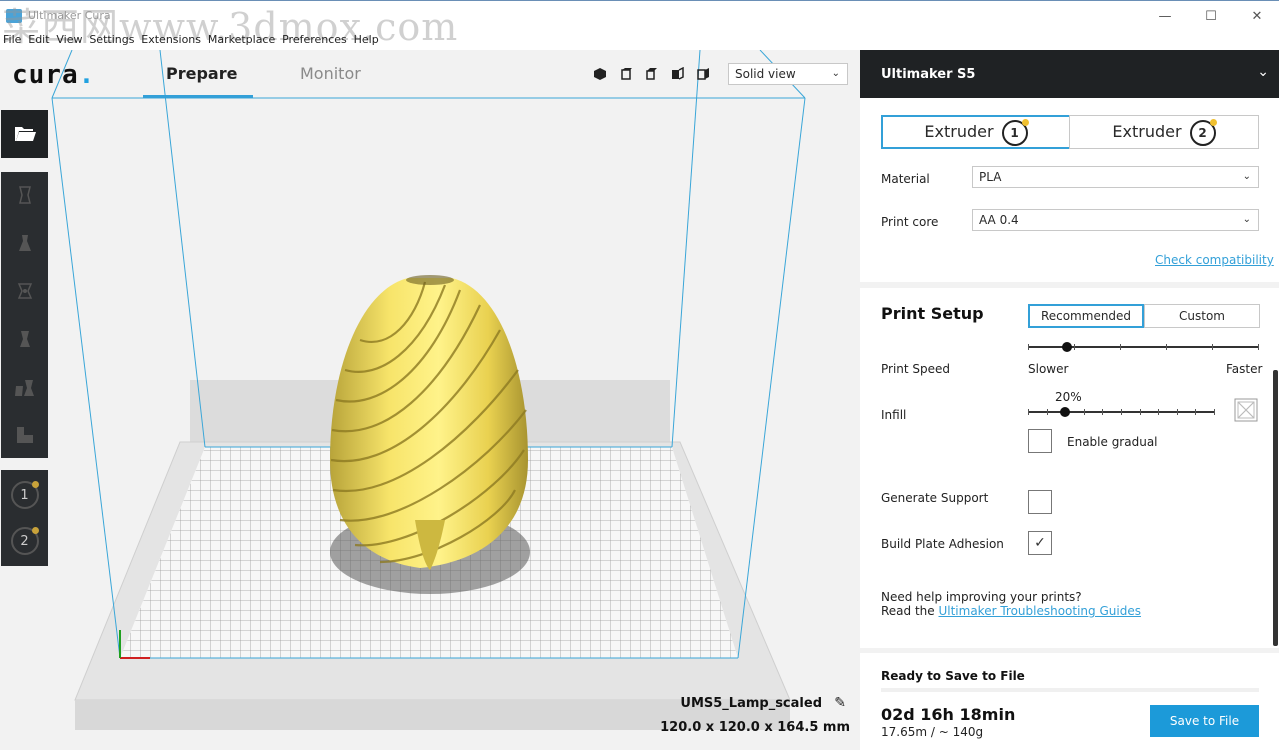  I want to click on edit-name-icon: ✎, so click(840, 703).